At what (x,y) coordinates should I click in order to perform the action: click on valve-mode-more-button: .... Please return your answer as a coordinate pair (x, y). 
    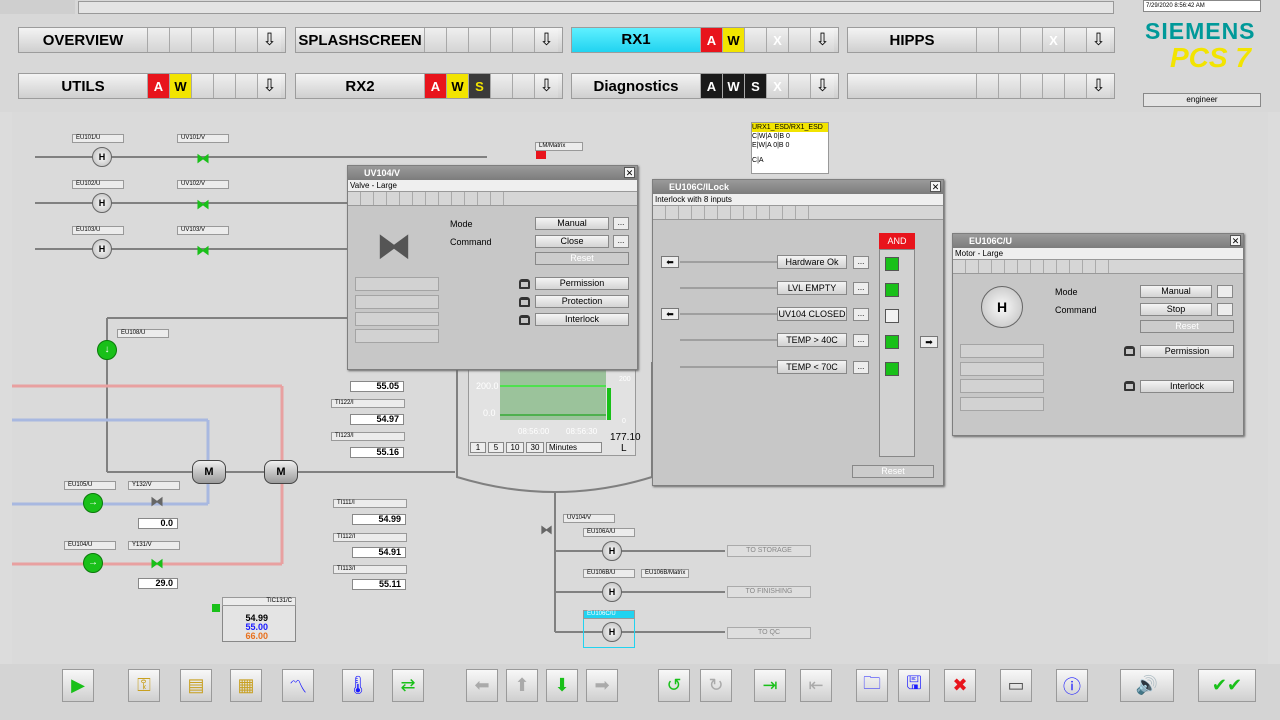
    Looking at the image, I should click on (621, 223).